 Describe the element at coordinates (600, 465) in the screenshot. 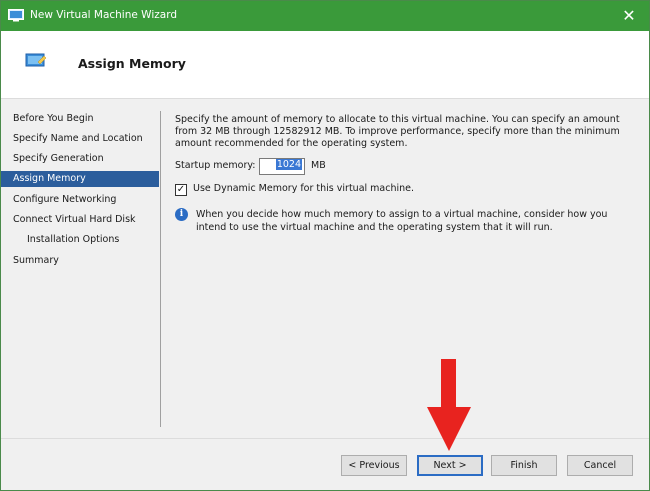

I see `cancel-button: Cancel` at that location.